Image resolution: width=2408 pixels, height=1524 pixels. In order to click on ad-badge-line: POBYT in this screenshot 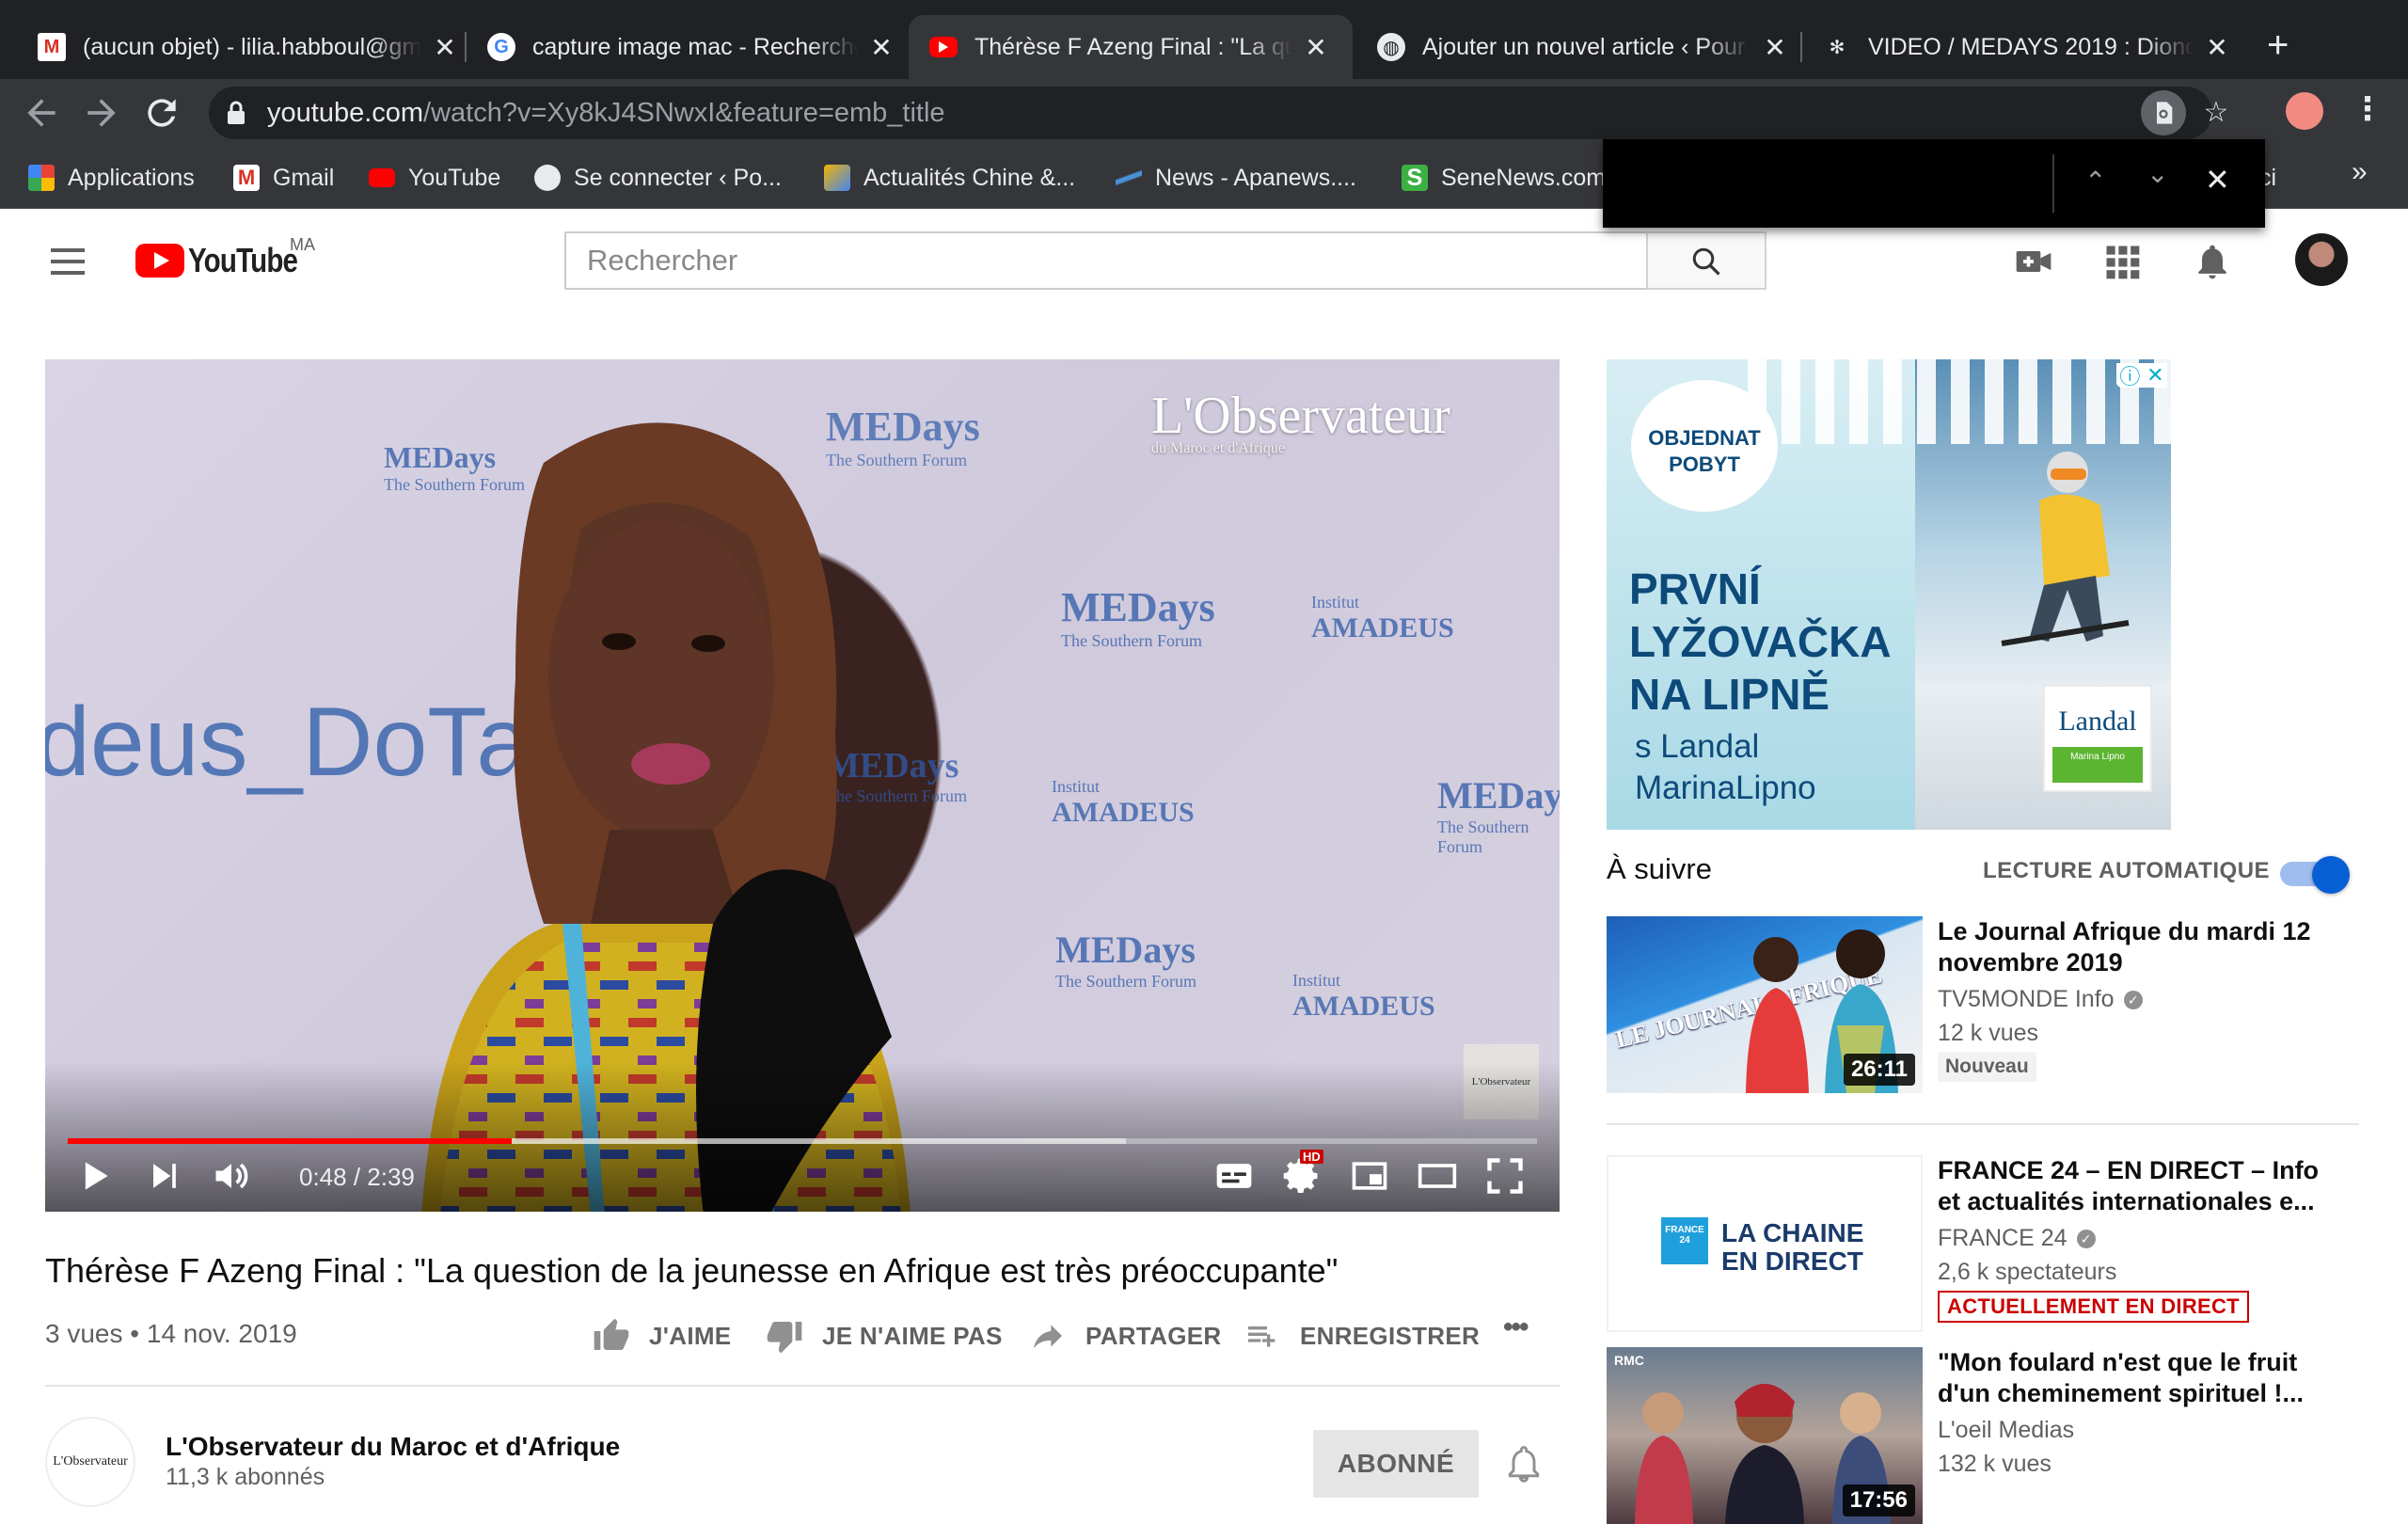, I will do `click(1705, 464)`.